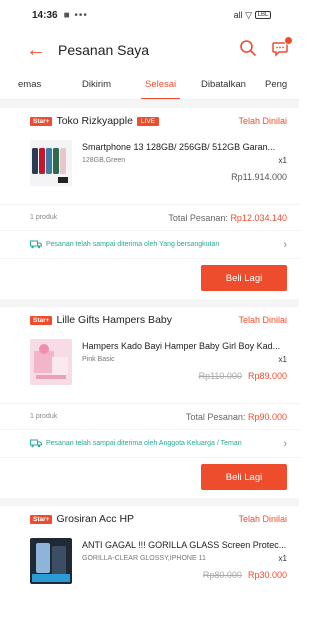 This screenshot has width=320, height=639. I want to click on app-header: ← Pesanan Saya, so click(149, 50).